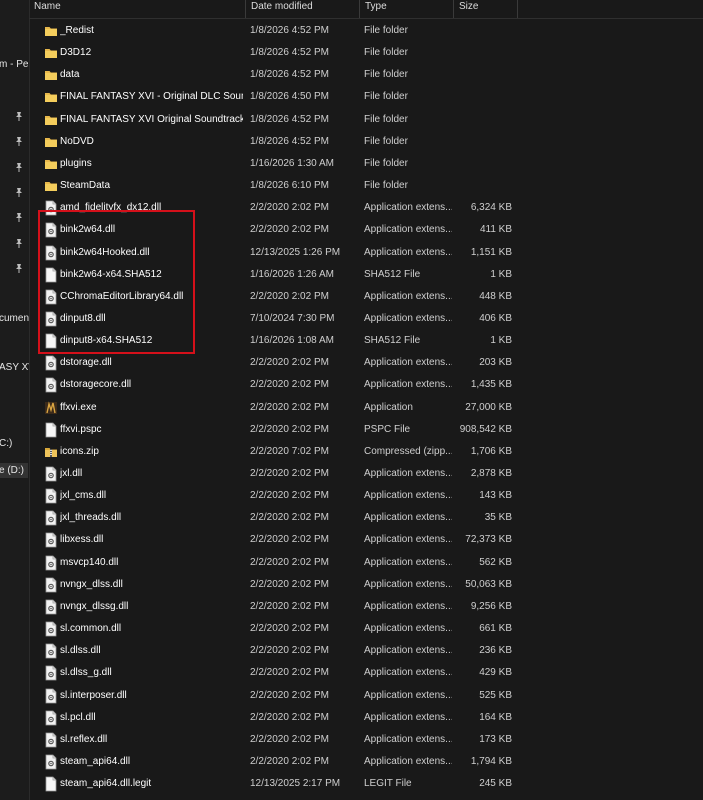 The width and height of the screenshot is (703, 800). I want to click on file-row: SteamData 1/8/2026 6:10 PM File folder, so click(366, 186).